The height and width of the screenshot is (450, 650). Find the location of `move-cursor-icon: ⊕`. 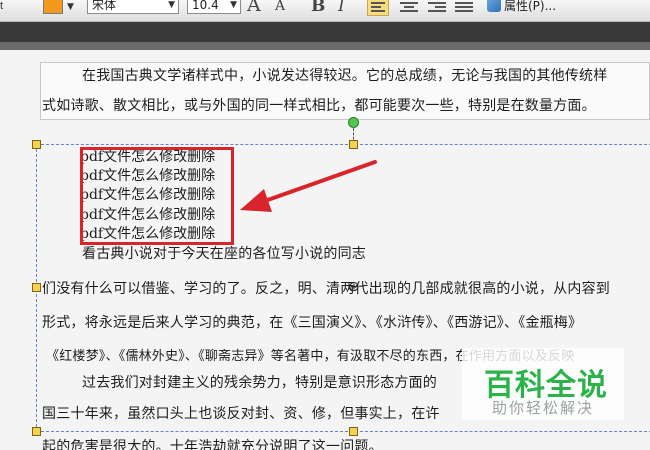

move-cursor-icon: ⊕ is located at coordinates (354, 287).